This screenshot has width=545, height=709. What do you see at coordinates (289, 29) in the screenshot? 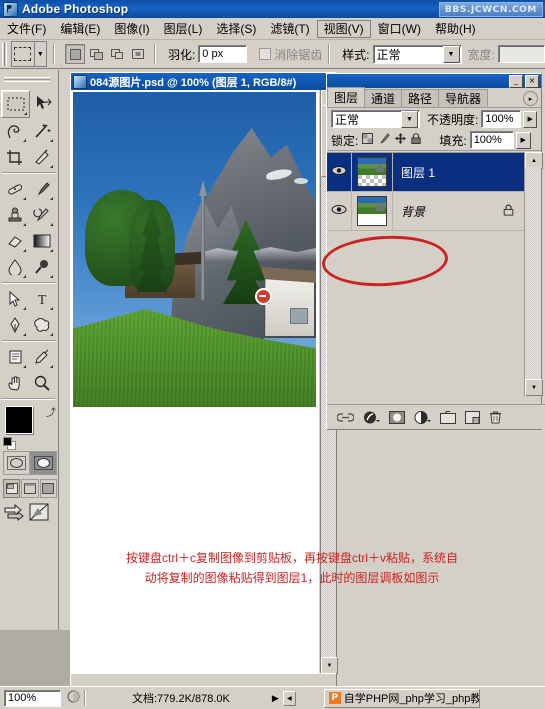
I see `menu-filter: 滤镜(T)` at bounding box center [289, 29].